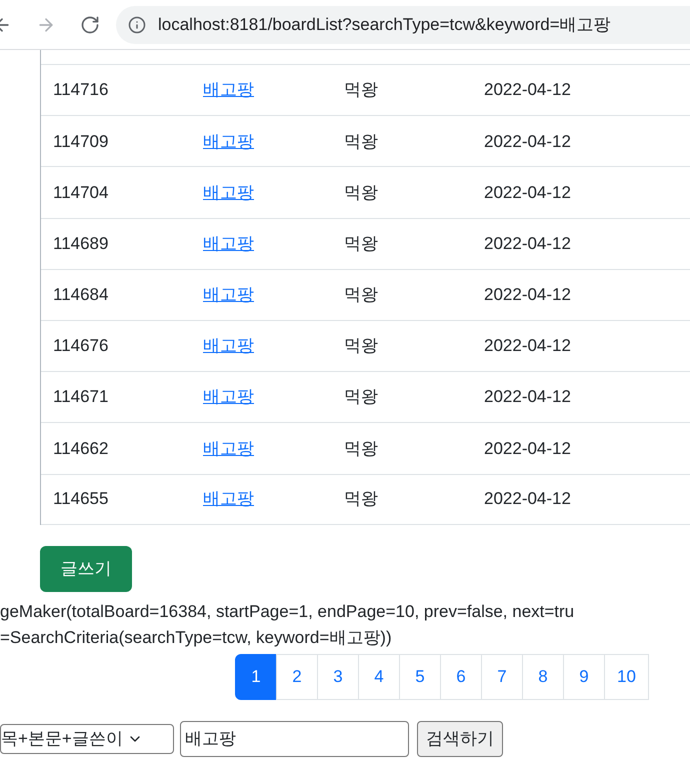 The width and height of the screenshot is (690, 763). I want to click on post-number: 114704, so click(81, 193).